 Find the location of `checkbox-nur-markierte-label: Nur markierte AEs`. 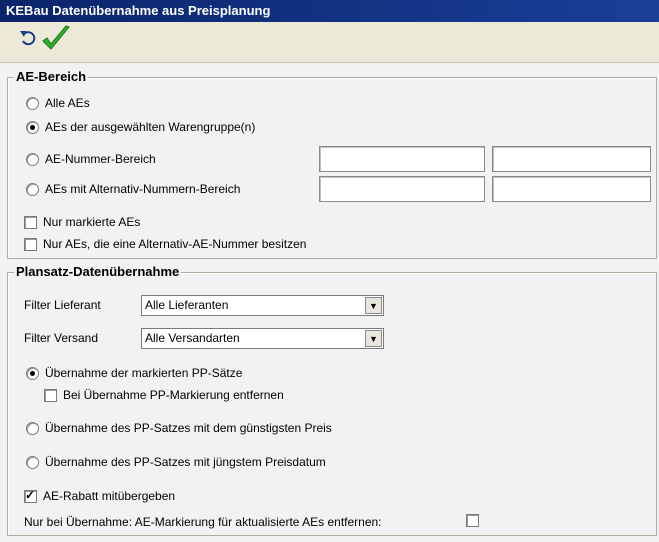

checkbox-nur-markierte-label: Nur markierte AEs is located at coordinates (92, 222).